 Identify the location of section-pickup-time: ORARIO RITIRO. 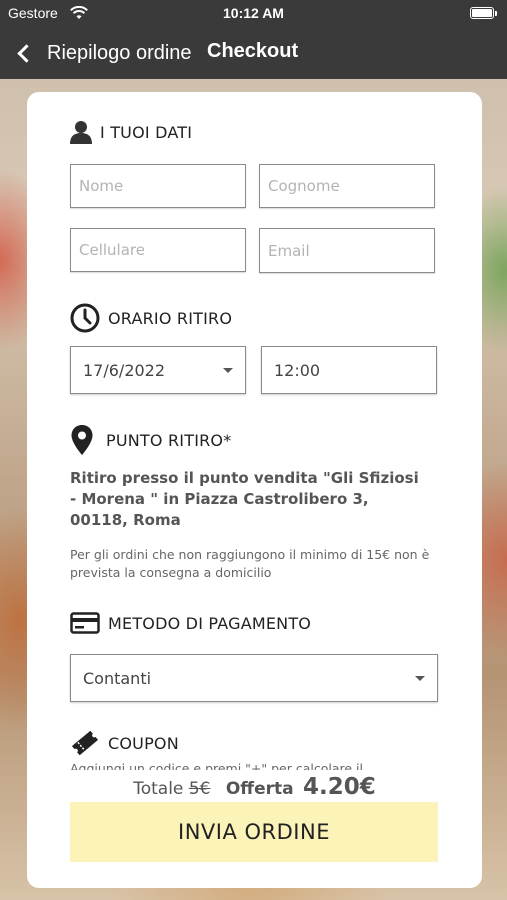
(151, 318).